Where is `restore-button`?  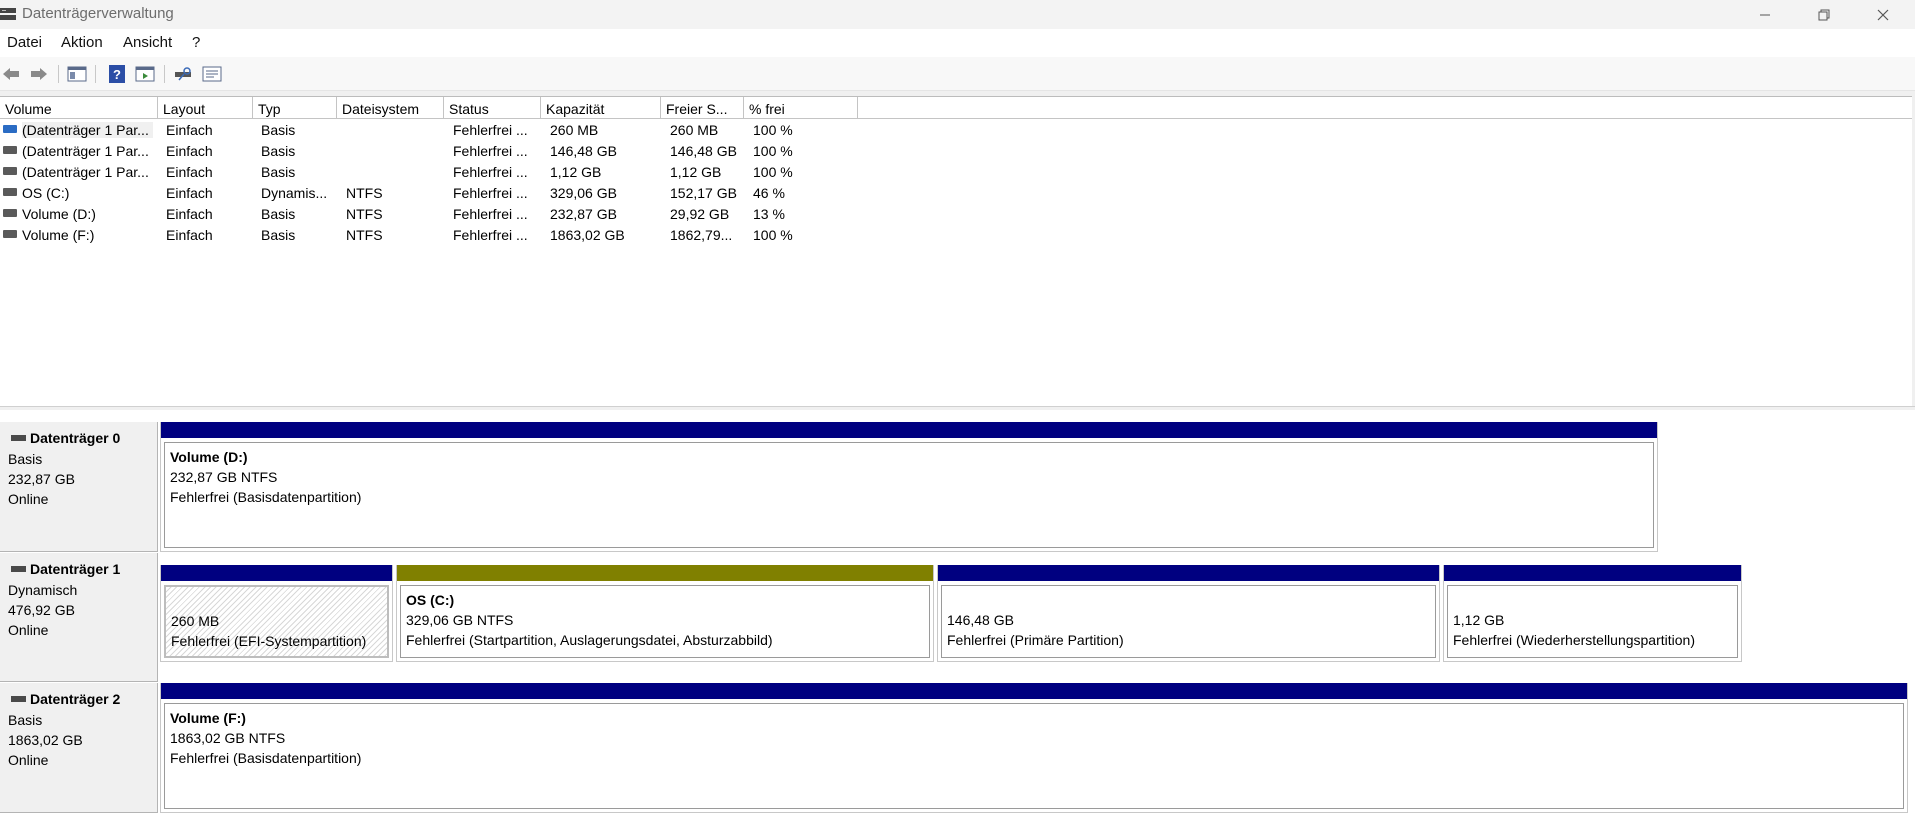
restore-button is located at coordinates (1824, 14).